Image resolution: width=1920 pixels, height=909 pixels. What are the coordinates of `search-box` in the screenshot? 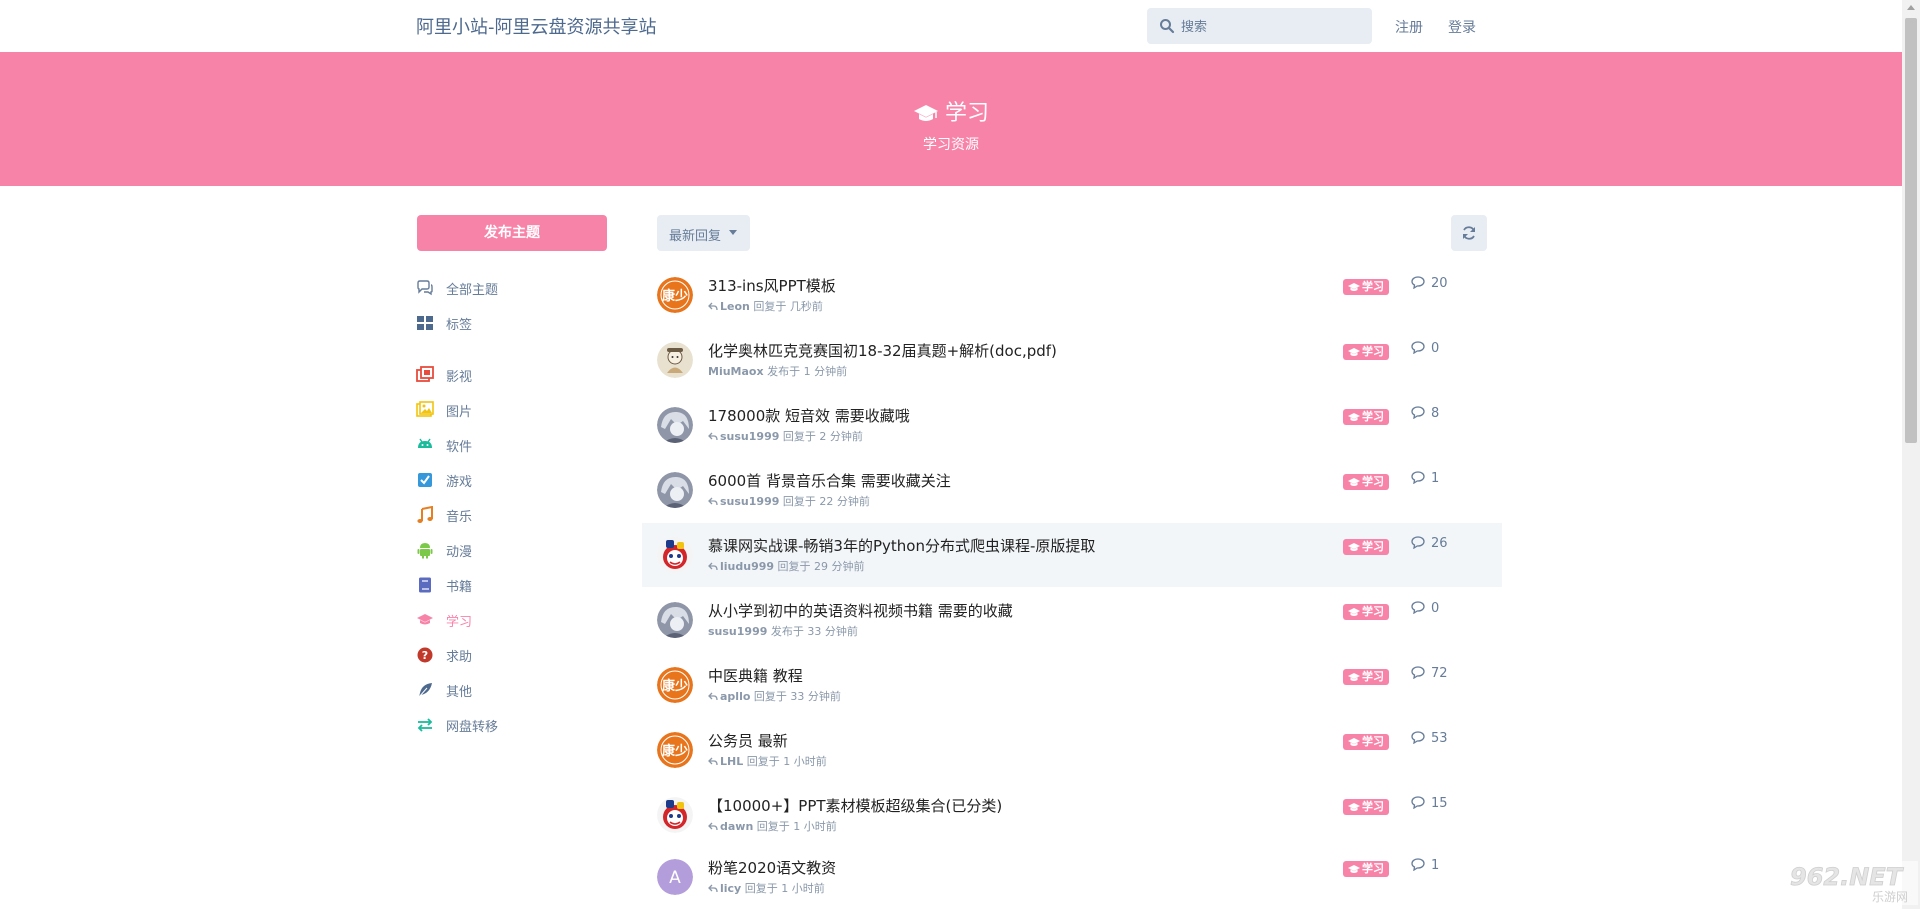 It's located at (1259, 26).